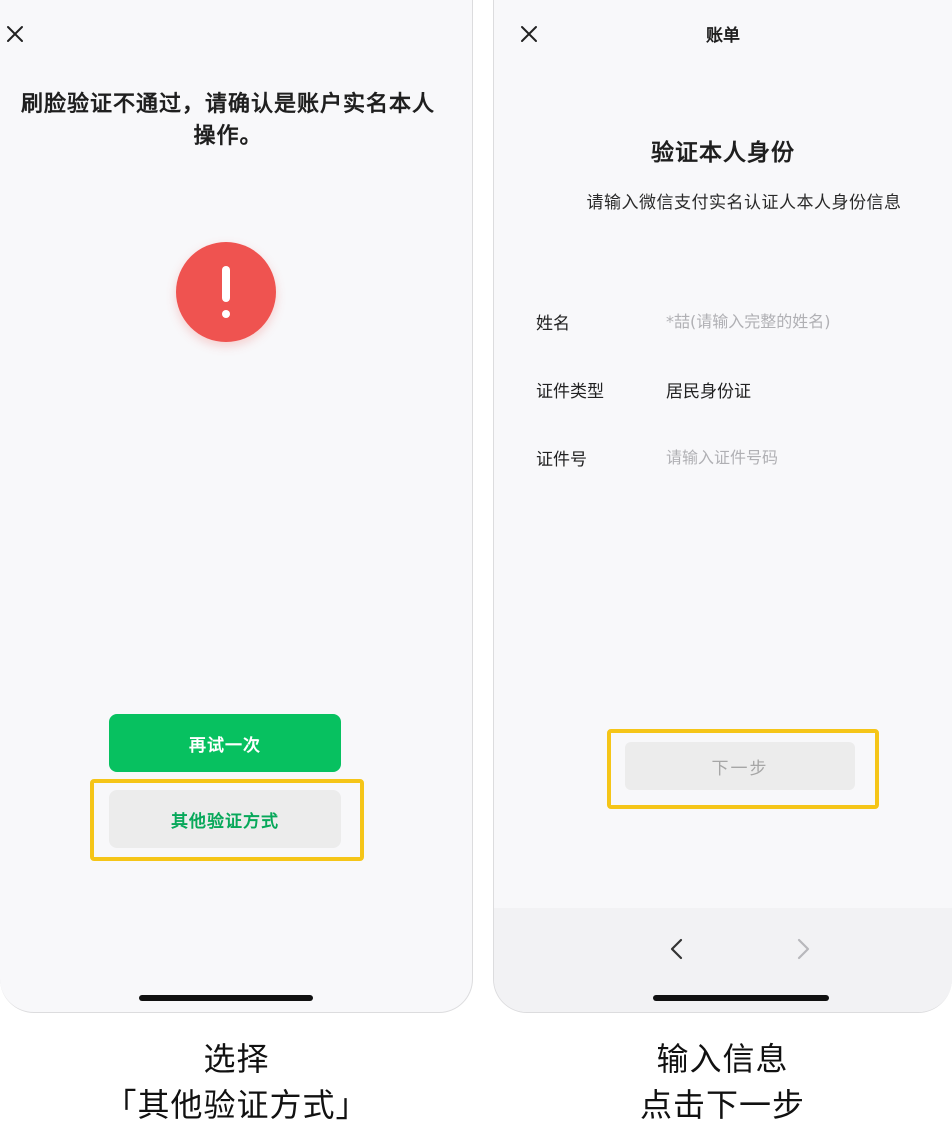  What do you see at coordinates (677, 949) in the screenshot?
I see `chevron-left-icon` at bounding box center [677, 949].